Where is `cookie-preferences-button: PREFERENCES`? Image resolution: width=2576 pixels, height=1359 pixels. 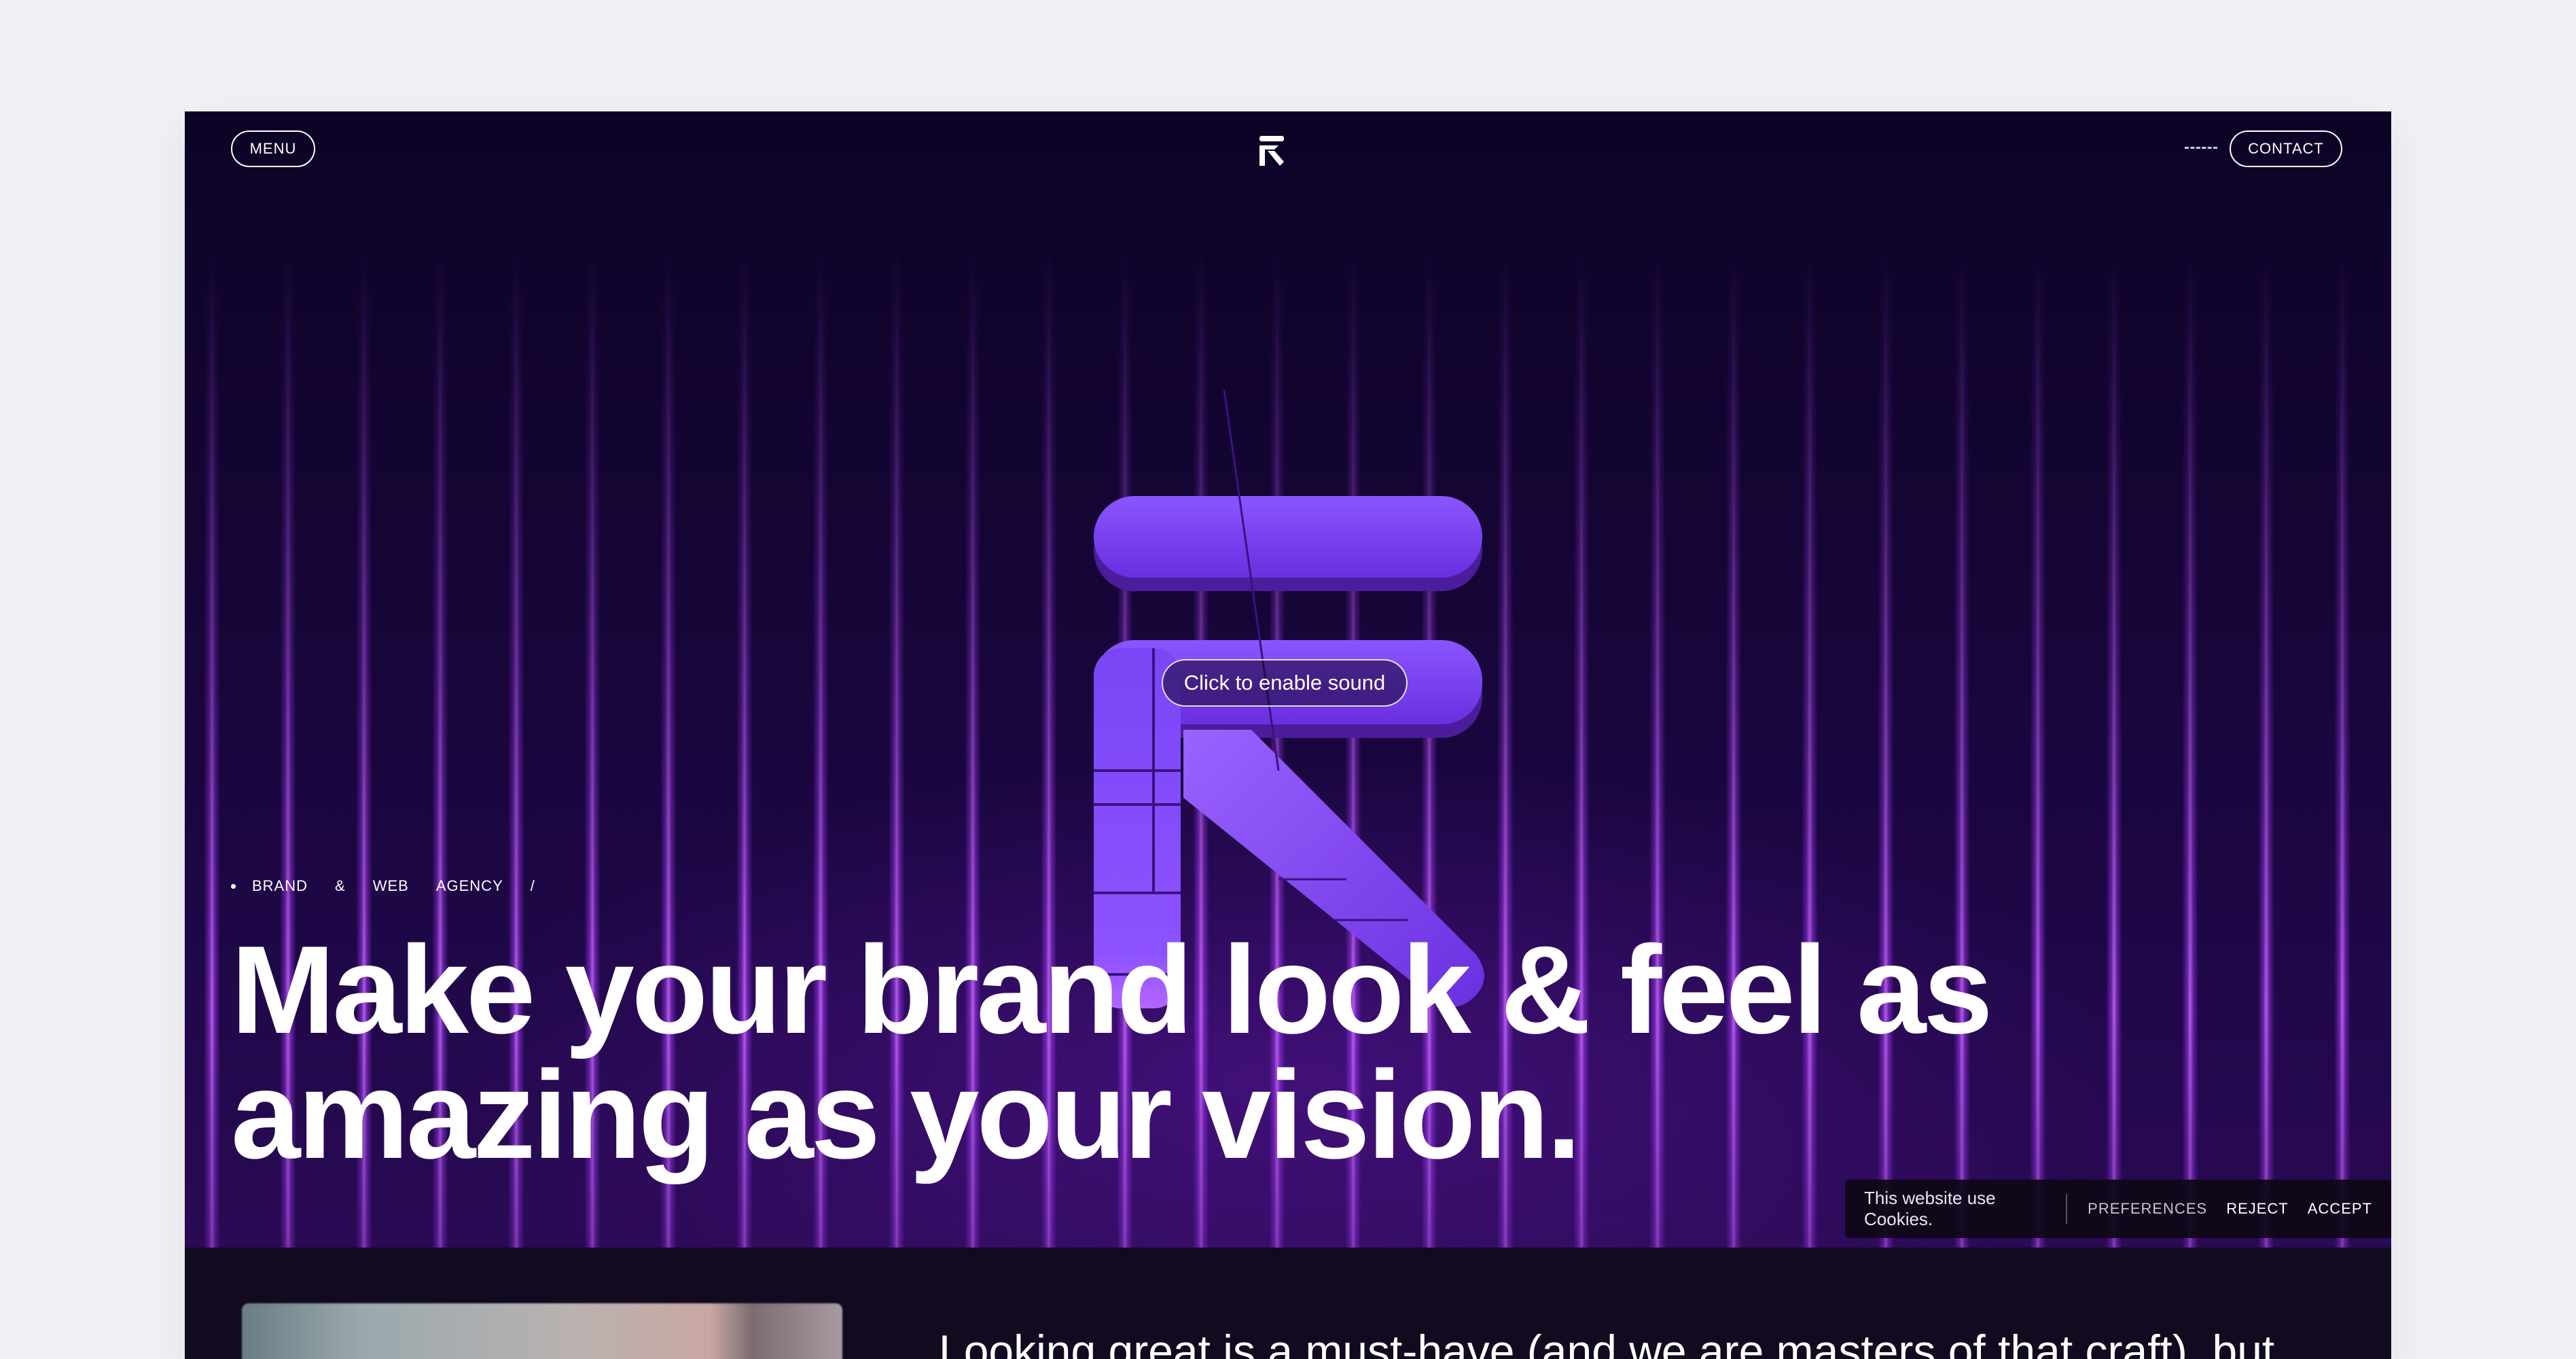 cookie-preferences-button: PREFERENCES is located at coordinates (2147, 1209).